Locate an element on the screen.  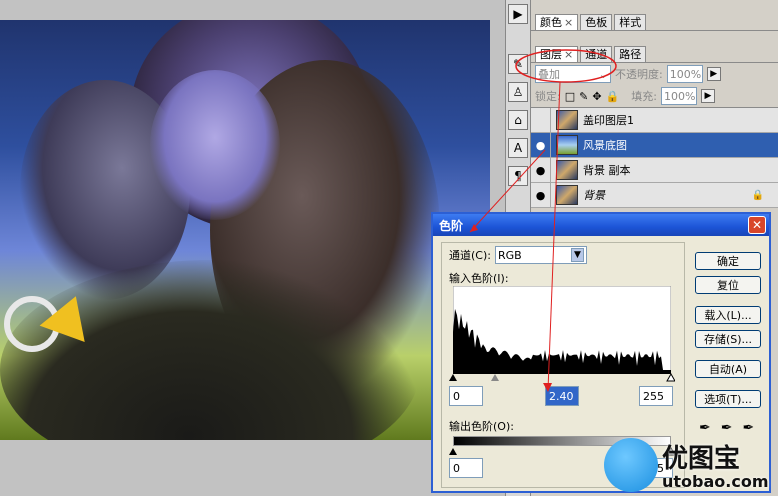
text-icon: A is located at coordinates (518, 148).